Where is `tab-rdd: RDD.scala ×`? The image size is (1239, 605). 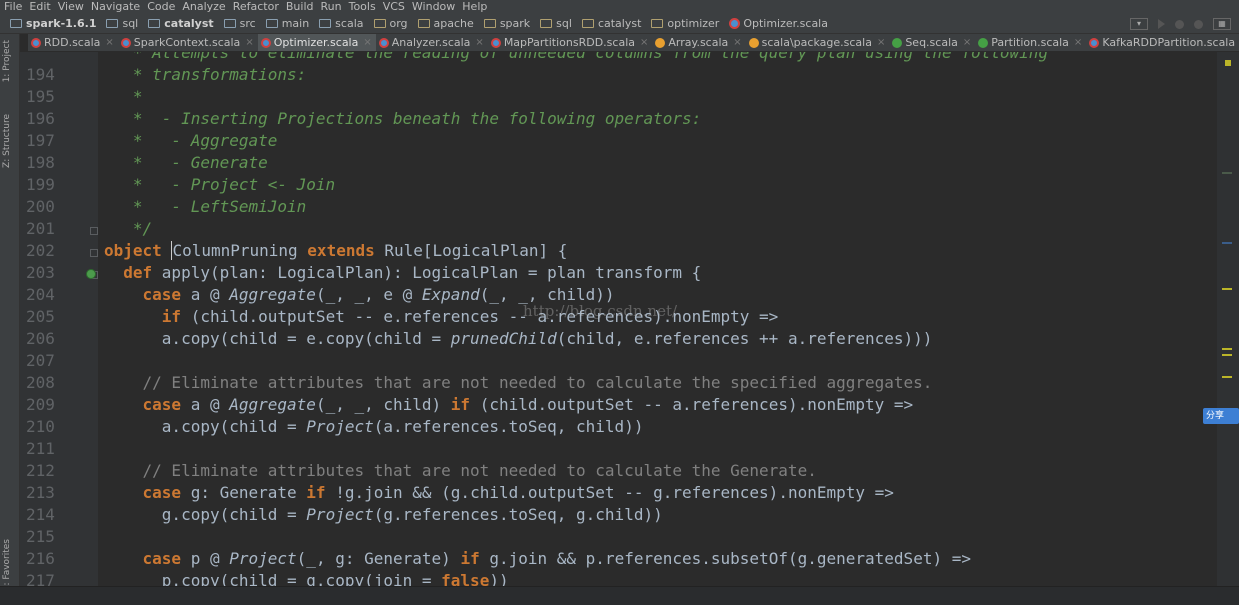
tab-rdd: RDD.scala × is located at coordinates (73, 42).